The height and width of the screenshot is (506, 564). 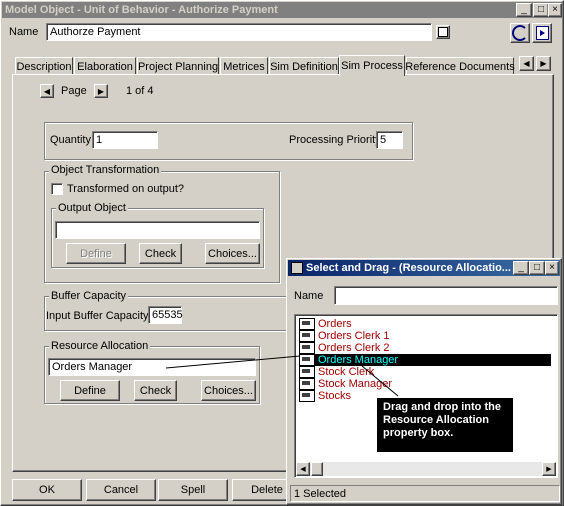 I want to click on transformed-label: Transformed on output?, so click(x=125, y=189).